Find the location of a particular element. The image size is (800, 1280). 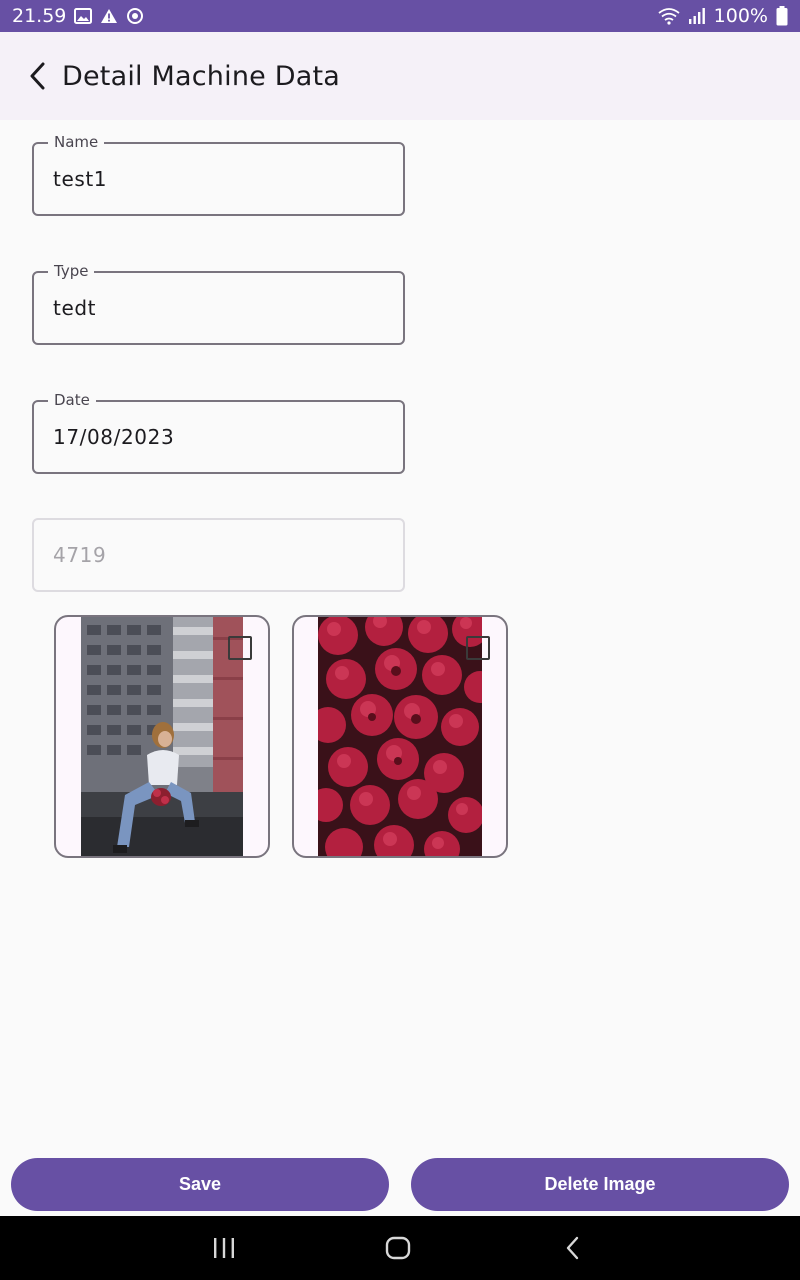

id-input is located at coordinates (218, 555).